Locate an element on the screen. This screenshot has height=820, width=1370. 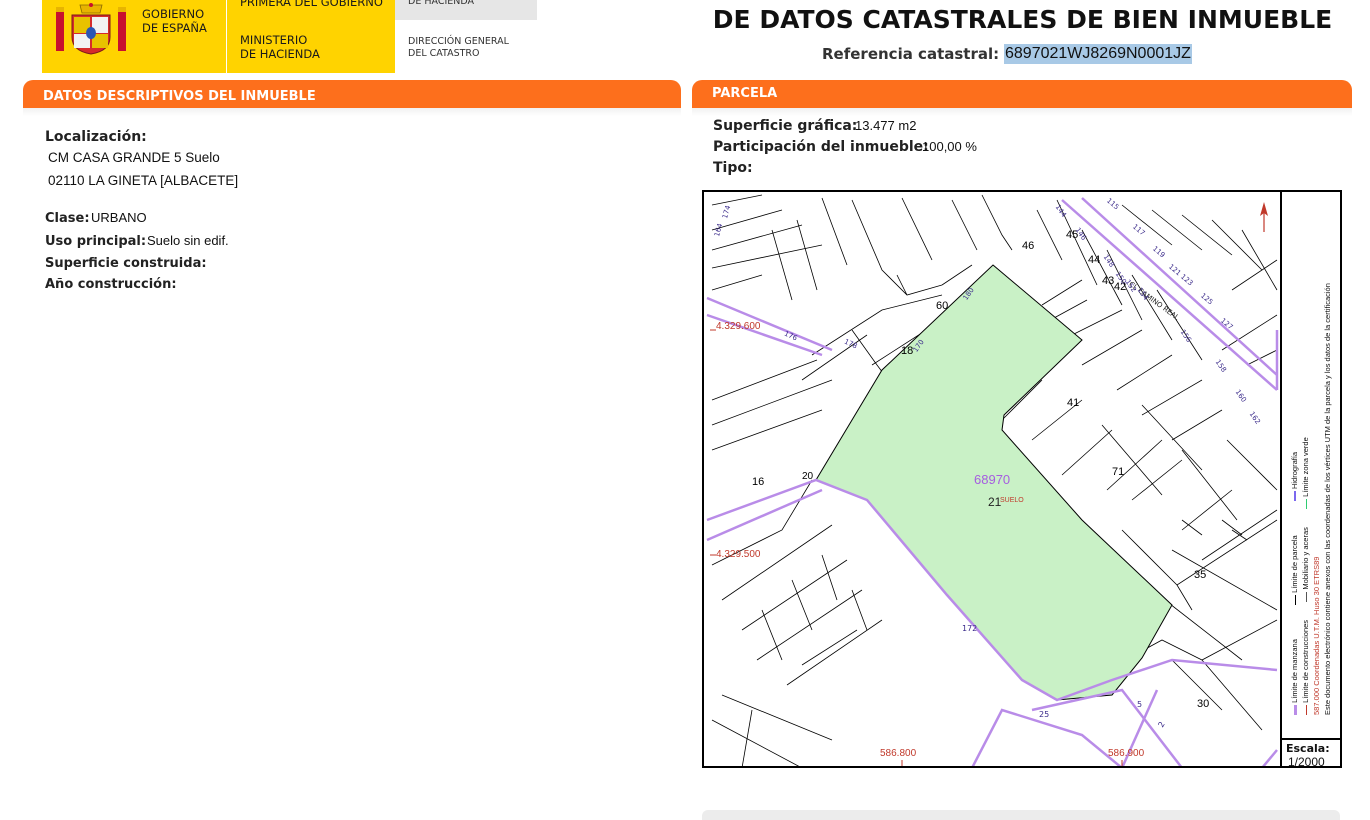
scale-label: Escala: is located at coordinates (1308, 748).